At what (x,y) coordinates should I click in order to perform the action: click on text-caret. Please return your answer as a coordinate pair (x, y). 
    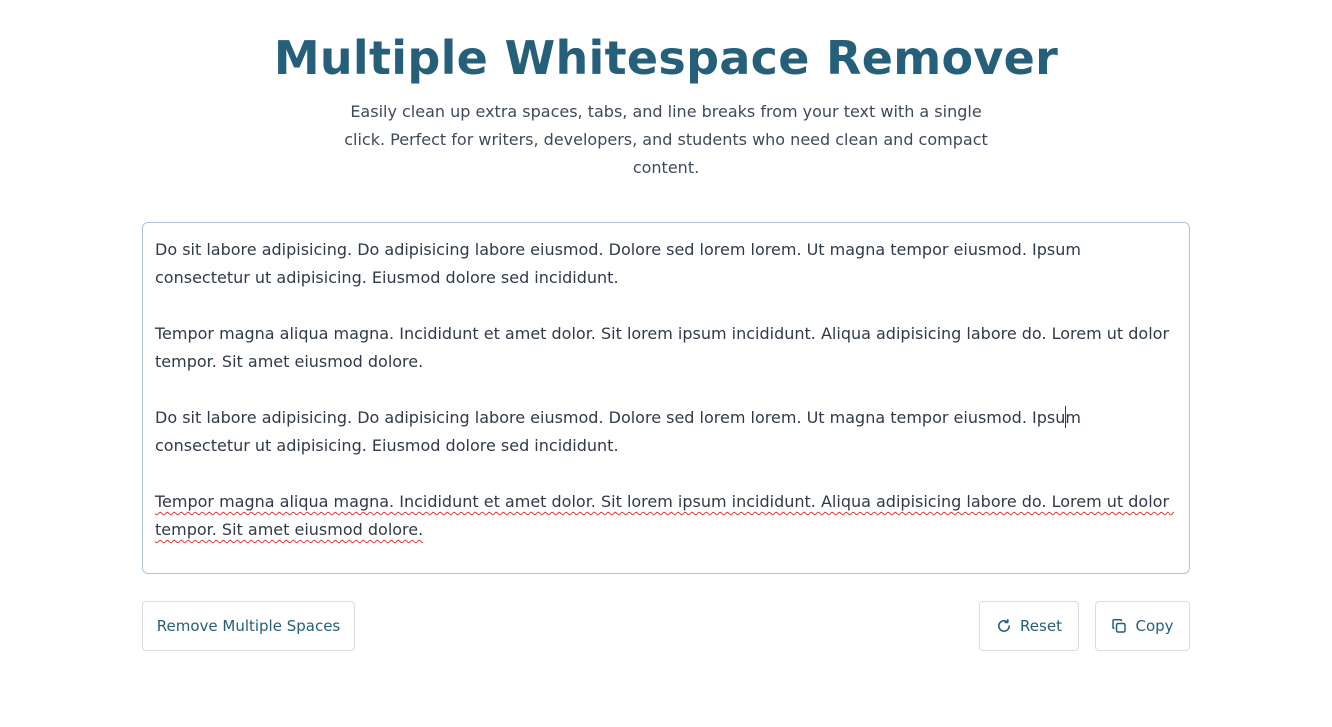
    Looking at the image, I should click on (1065, 417).